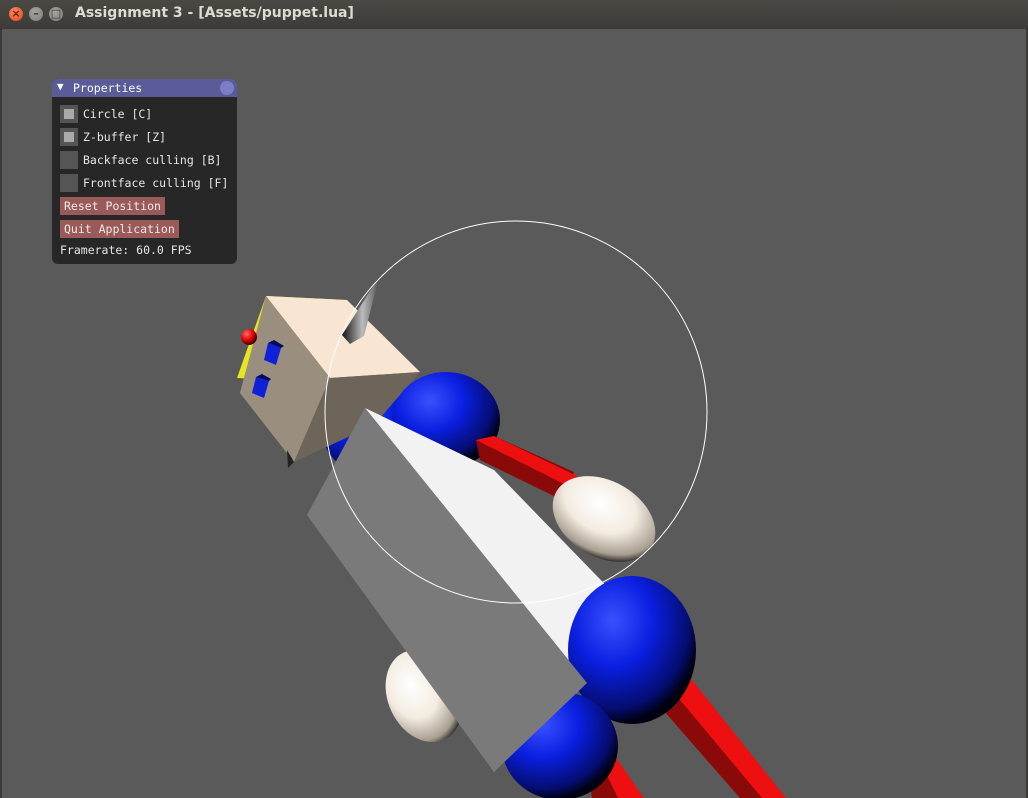 The height and width of the screenshot is (798, 1028). Describe the element at coordinates (108, 88) in the screenshot. I see `properties-panel-title: Properties` at that location.